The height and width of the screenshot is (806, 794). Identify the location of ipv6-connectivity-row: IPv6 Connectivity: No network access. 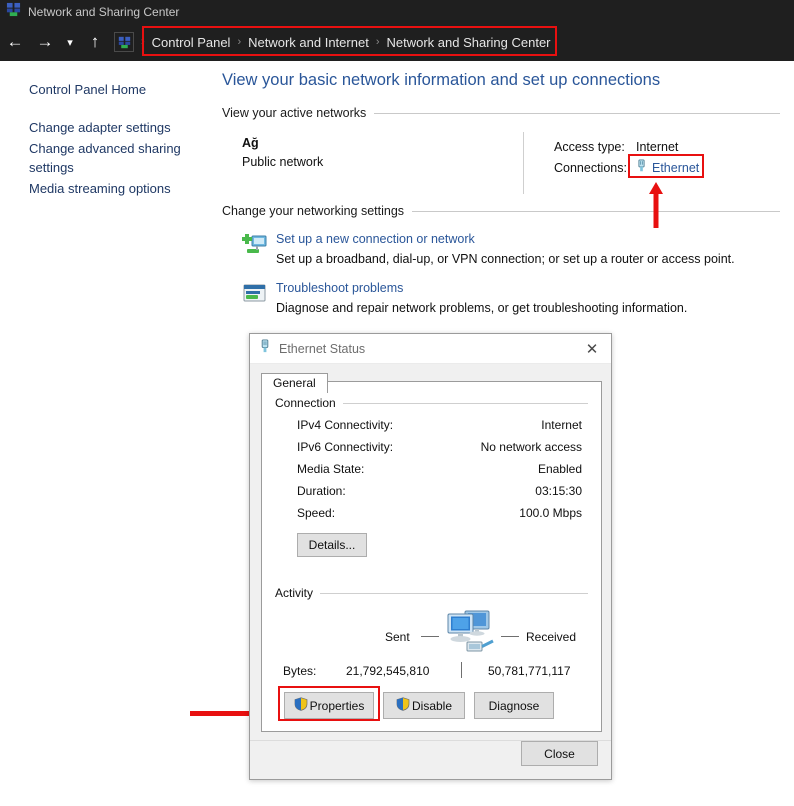
(431, 447).